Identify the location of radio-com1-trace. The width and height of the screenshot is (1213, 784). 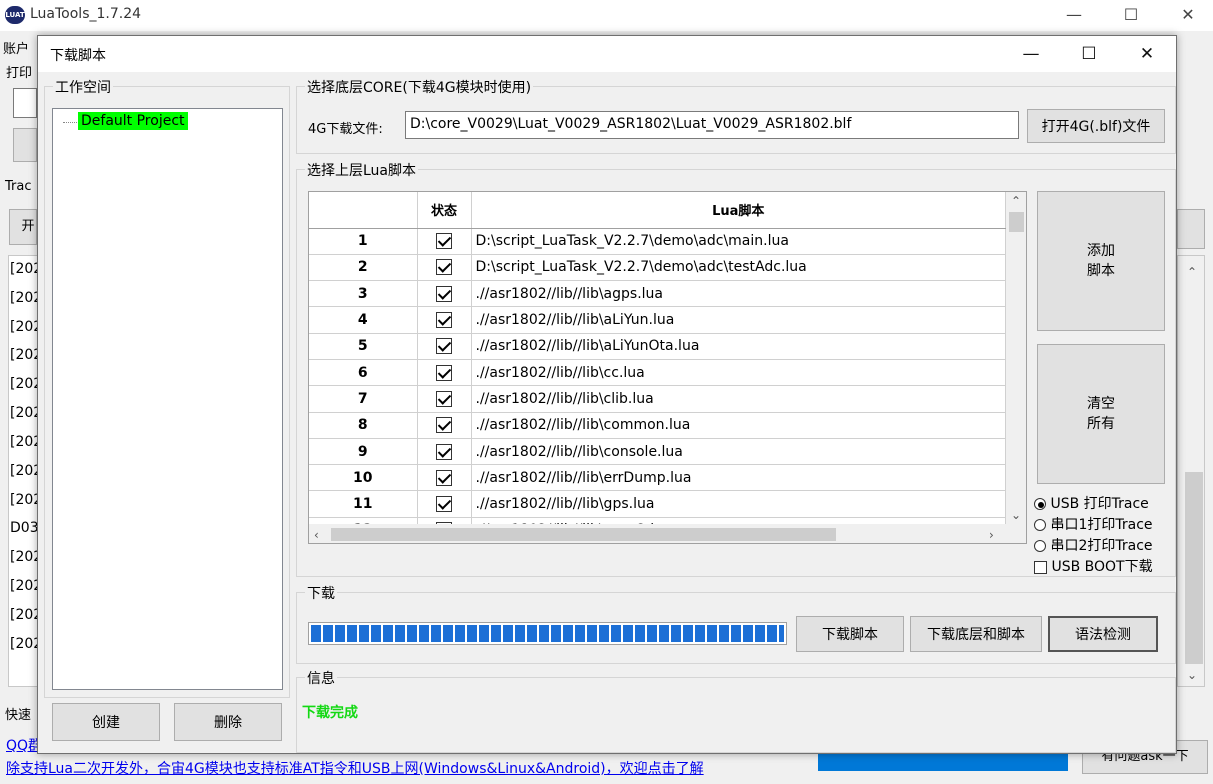
(1040, 525).